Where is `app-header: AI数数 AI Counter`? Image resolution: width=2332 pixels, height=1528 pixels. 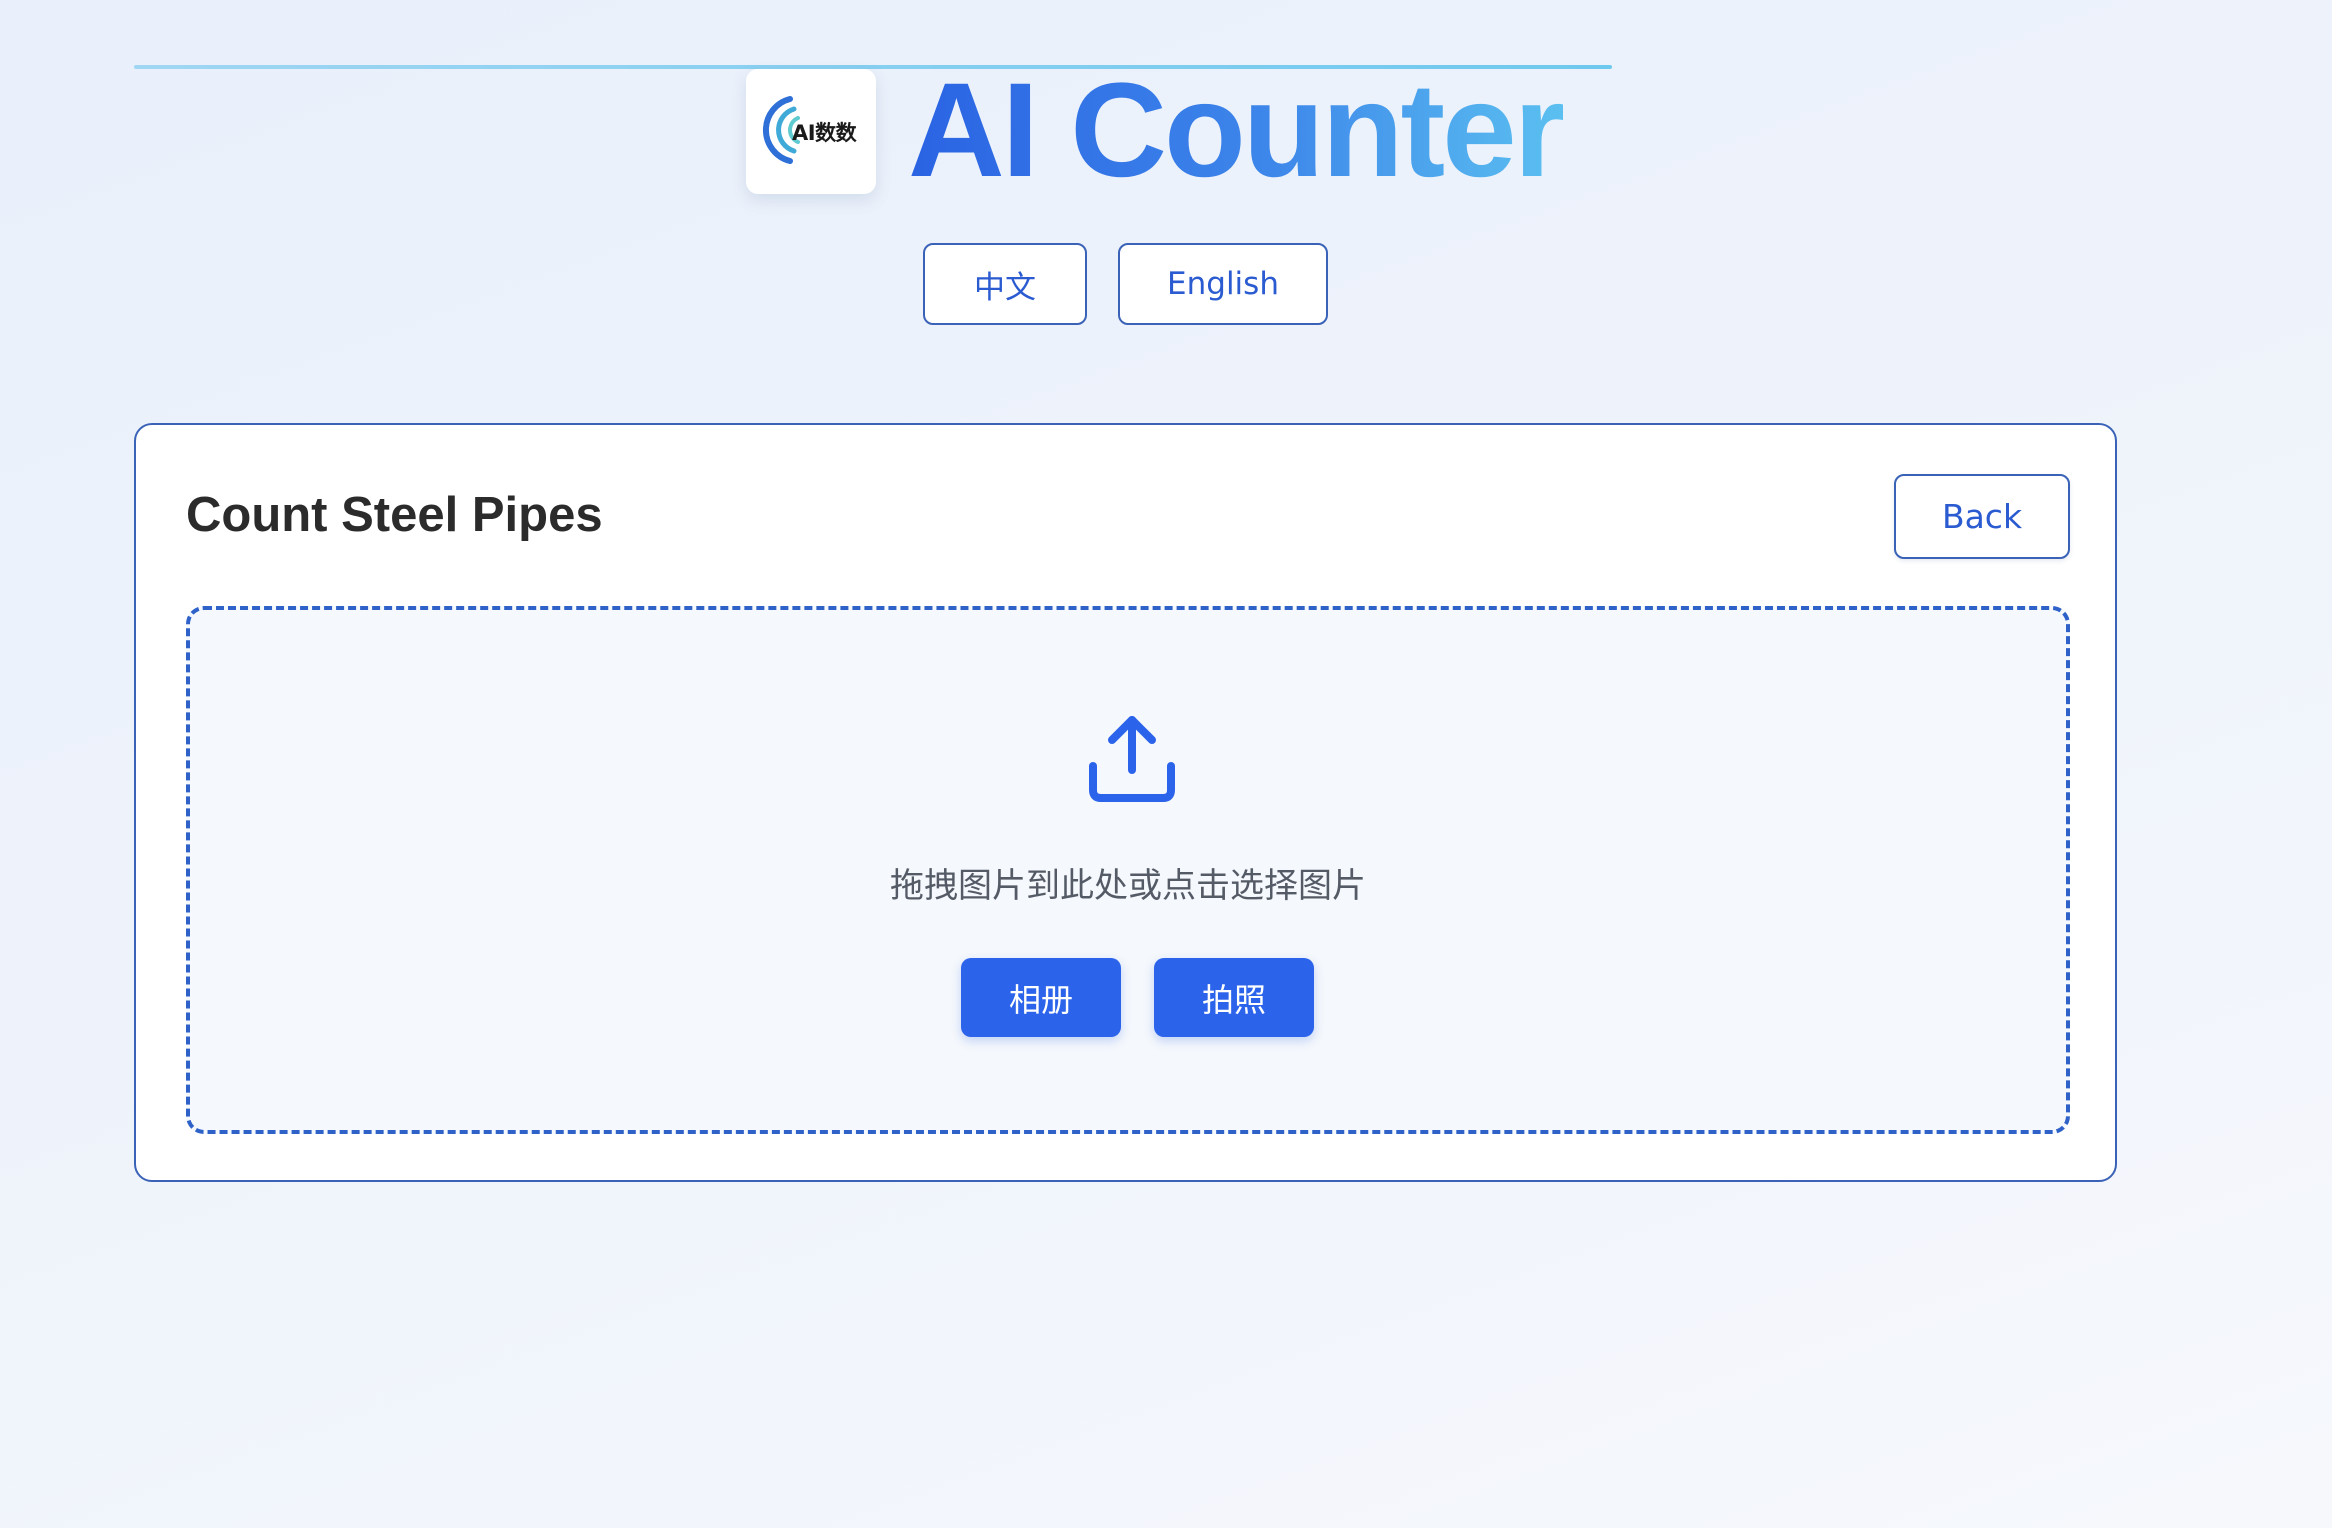 app-header: AI数数 AI Counter is located at coordinates (1156, 130).